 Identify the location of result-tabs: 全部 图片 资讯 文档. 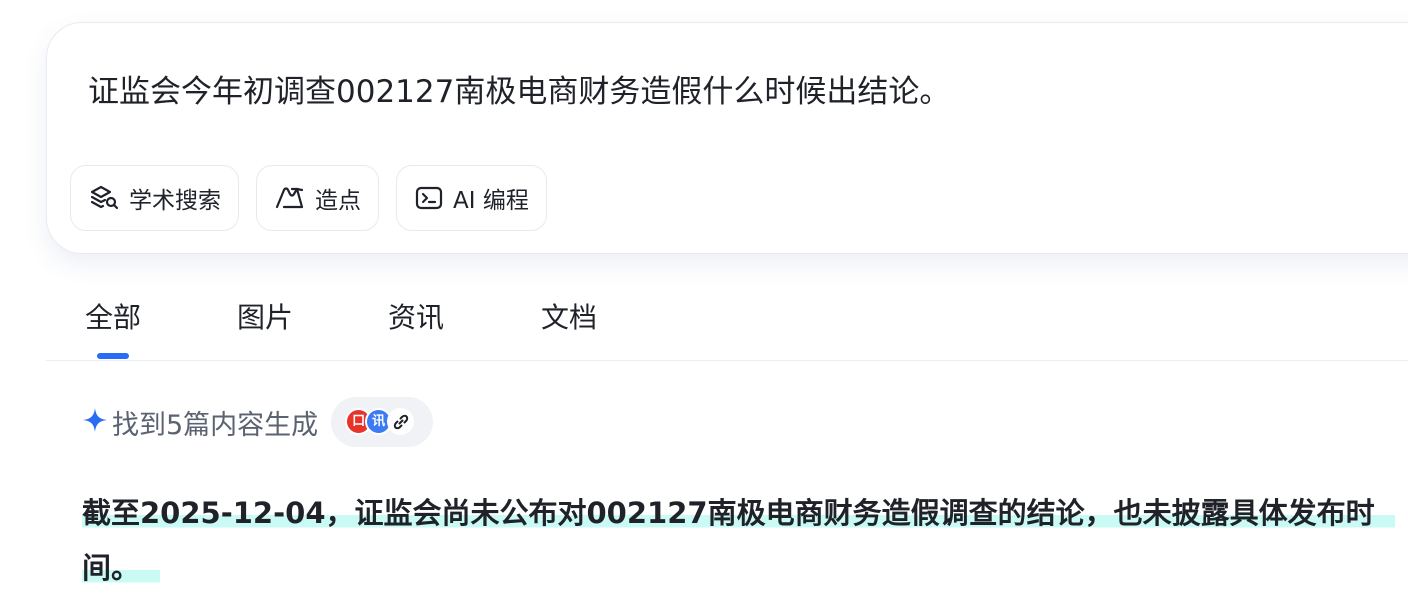
(727, 325).